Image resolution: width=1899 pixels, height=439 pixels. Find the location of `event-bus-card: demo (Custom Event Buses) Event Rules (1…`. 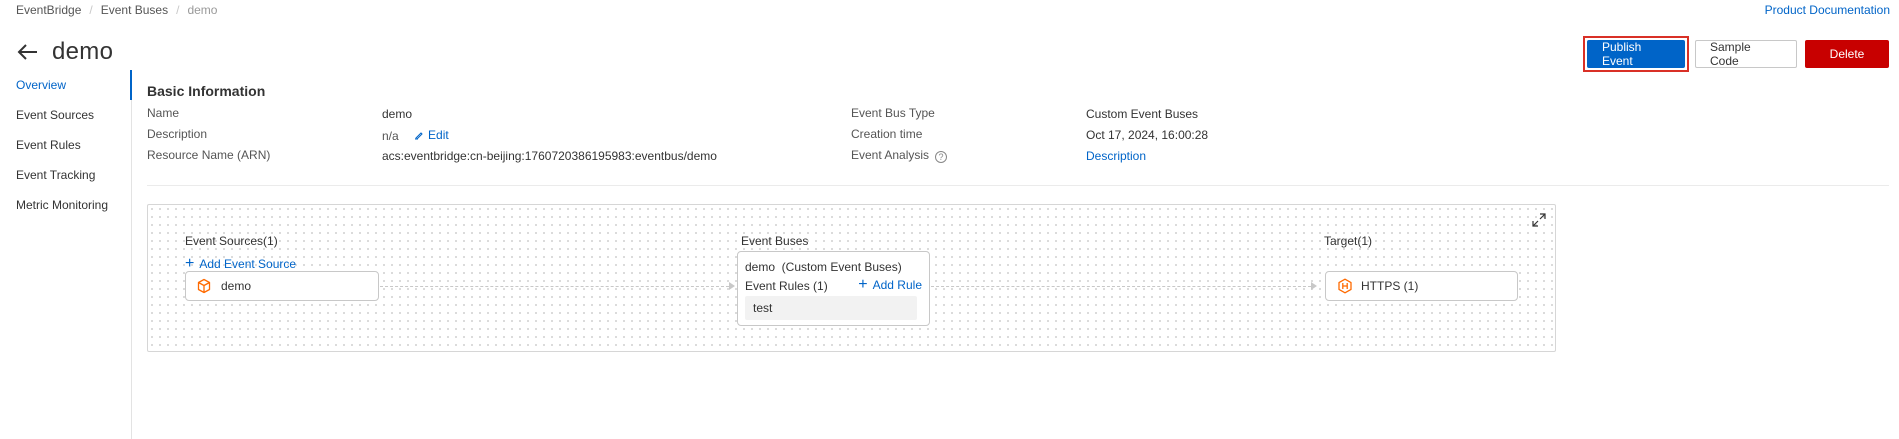

event-bus-card: demo (Custom Event Buses) Event Rules (1… is located at coordinates (833, 288).